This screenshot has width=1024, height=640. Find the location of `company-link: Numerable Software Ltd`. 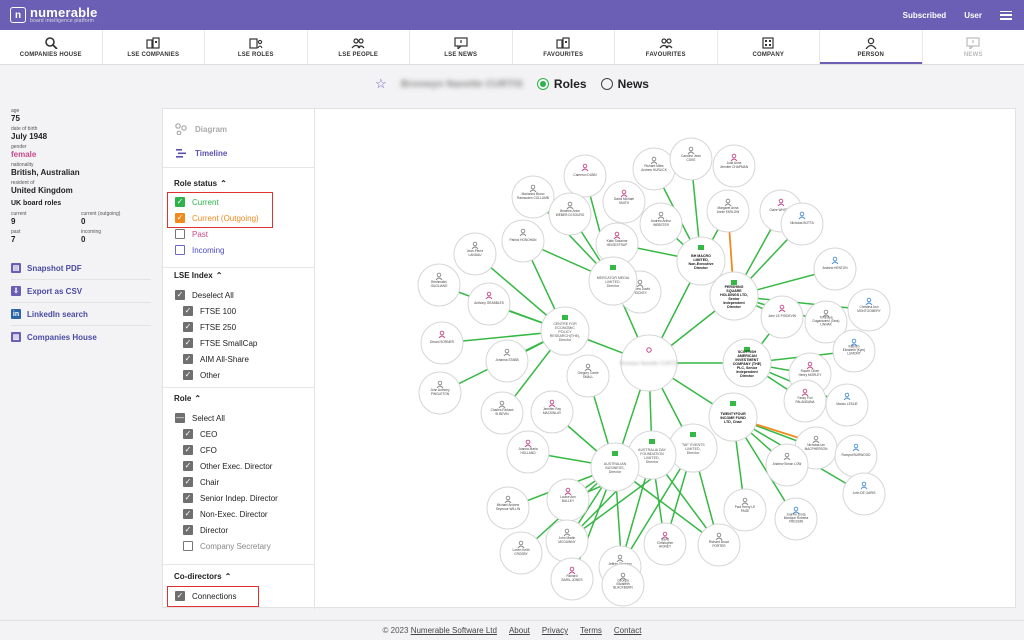

company-link: Numerable Software Ltd is located at coordinates (454, 630).